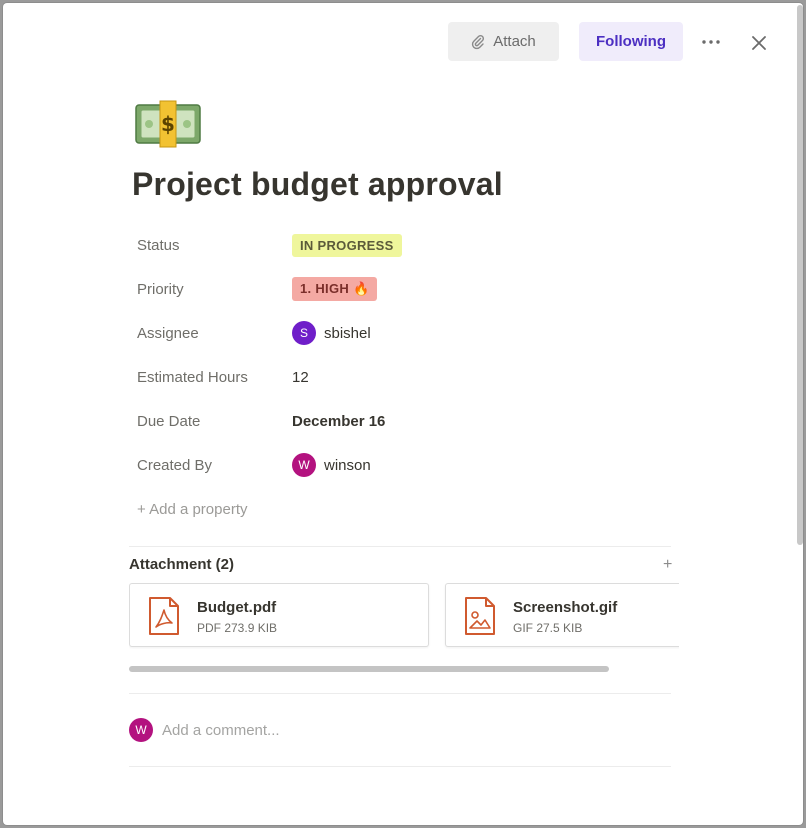 This screenshot has width=806, height=828. What do you see at coordinates (631, 41) in the screenshot?
I see `following-button: Following` at bounding box center [631, 41].